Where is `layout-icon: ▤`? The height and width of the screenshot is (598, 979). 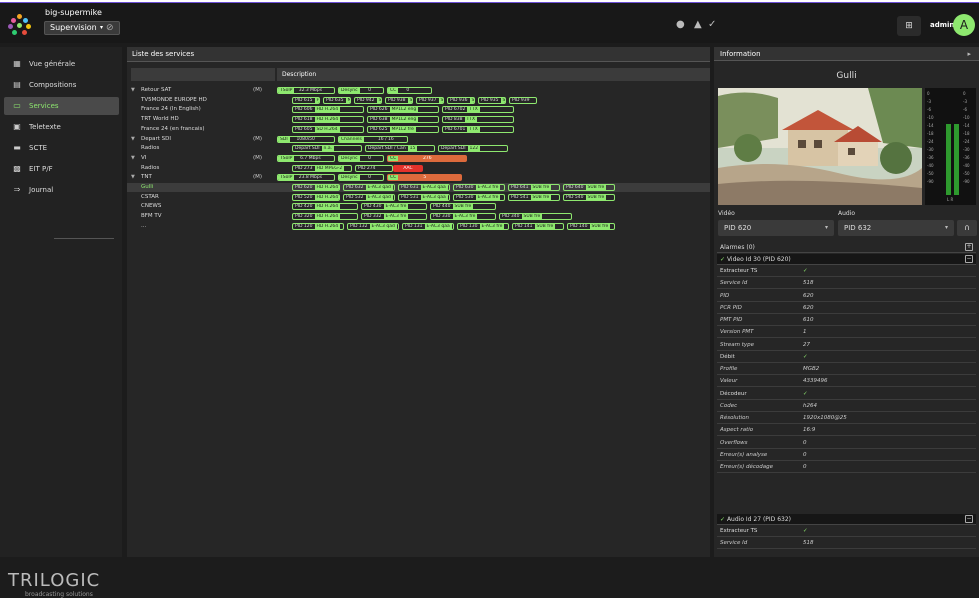 layout-icon: ▤ is located at coordinates (17, 84).